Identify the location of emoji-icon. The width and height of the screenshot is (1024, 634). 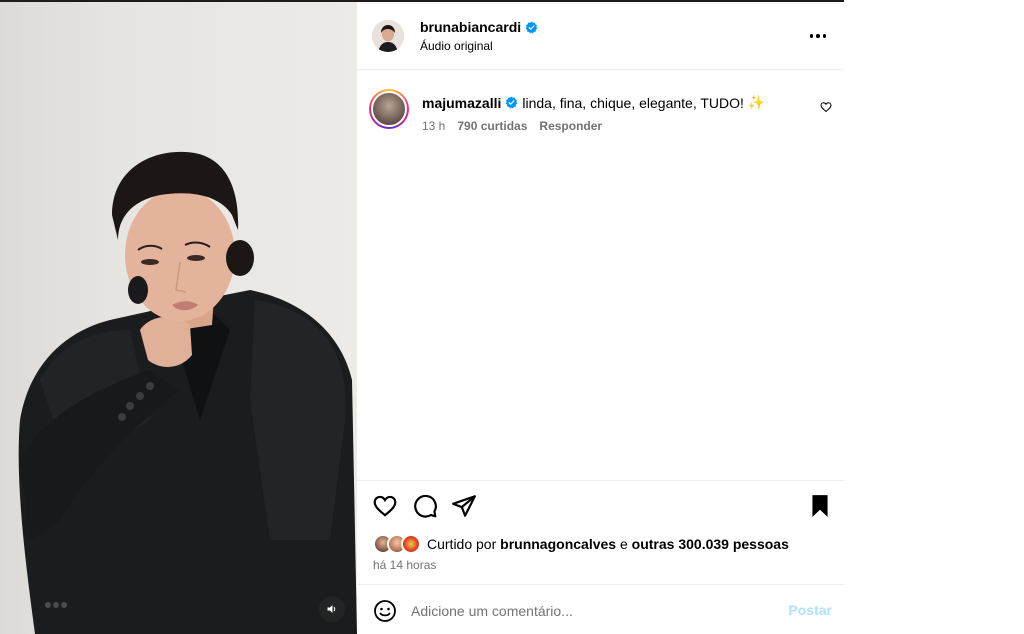
(385, 611).